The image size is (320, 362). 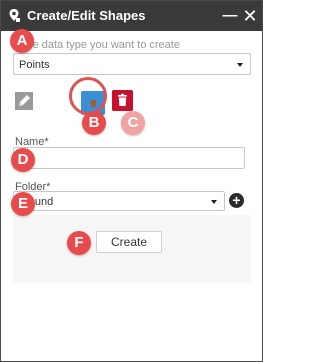 I want to click on callout-marker-d: D, so click(x=23, y=160).